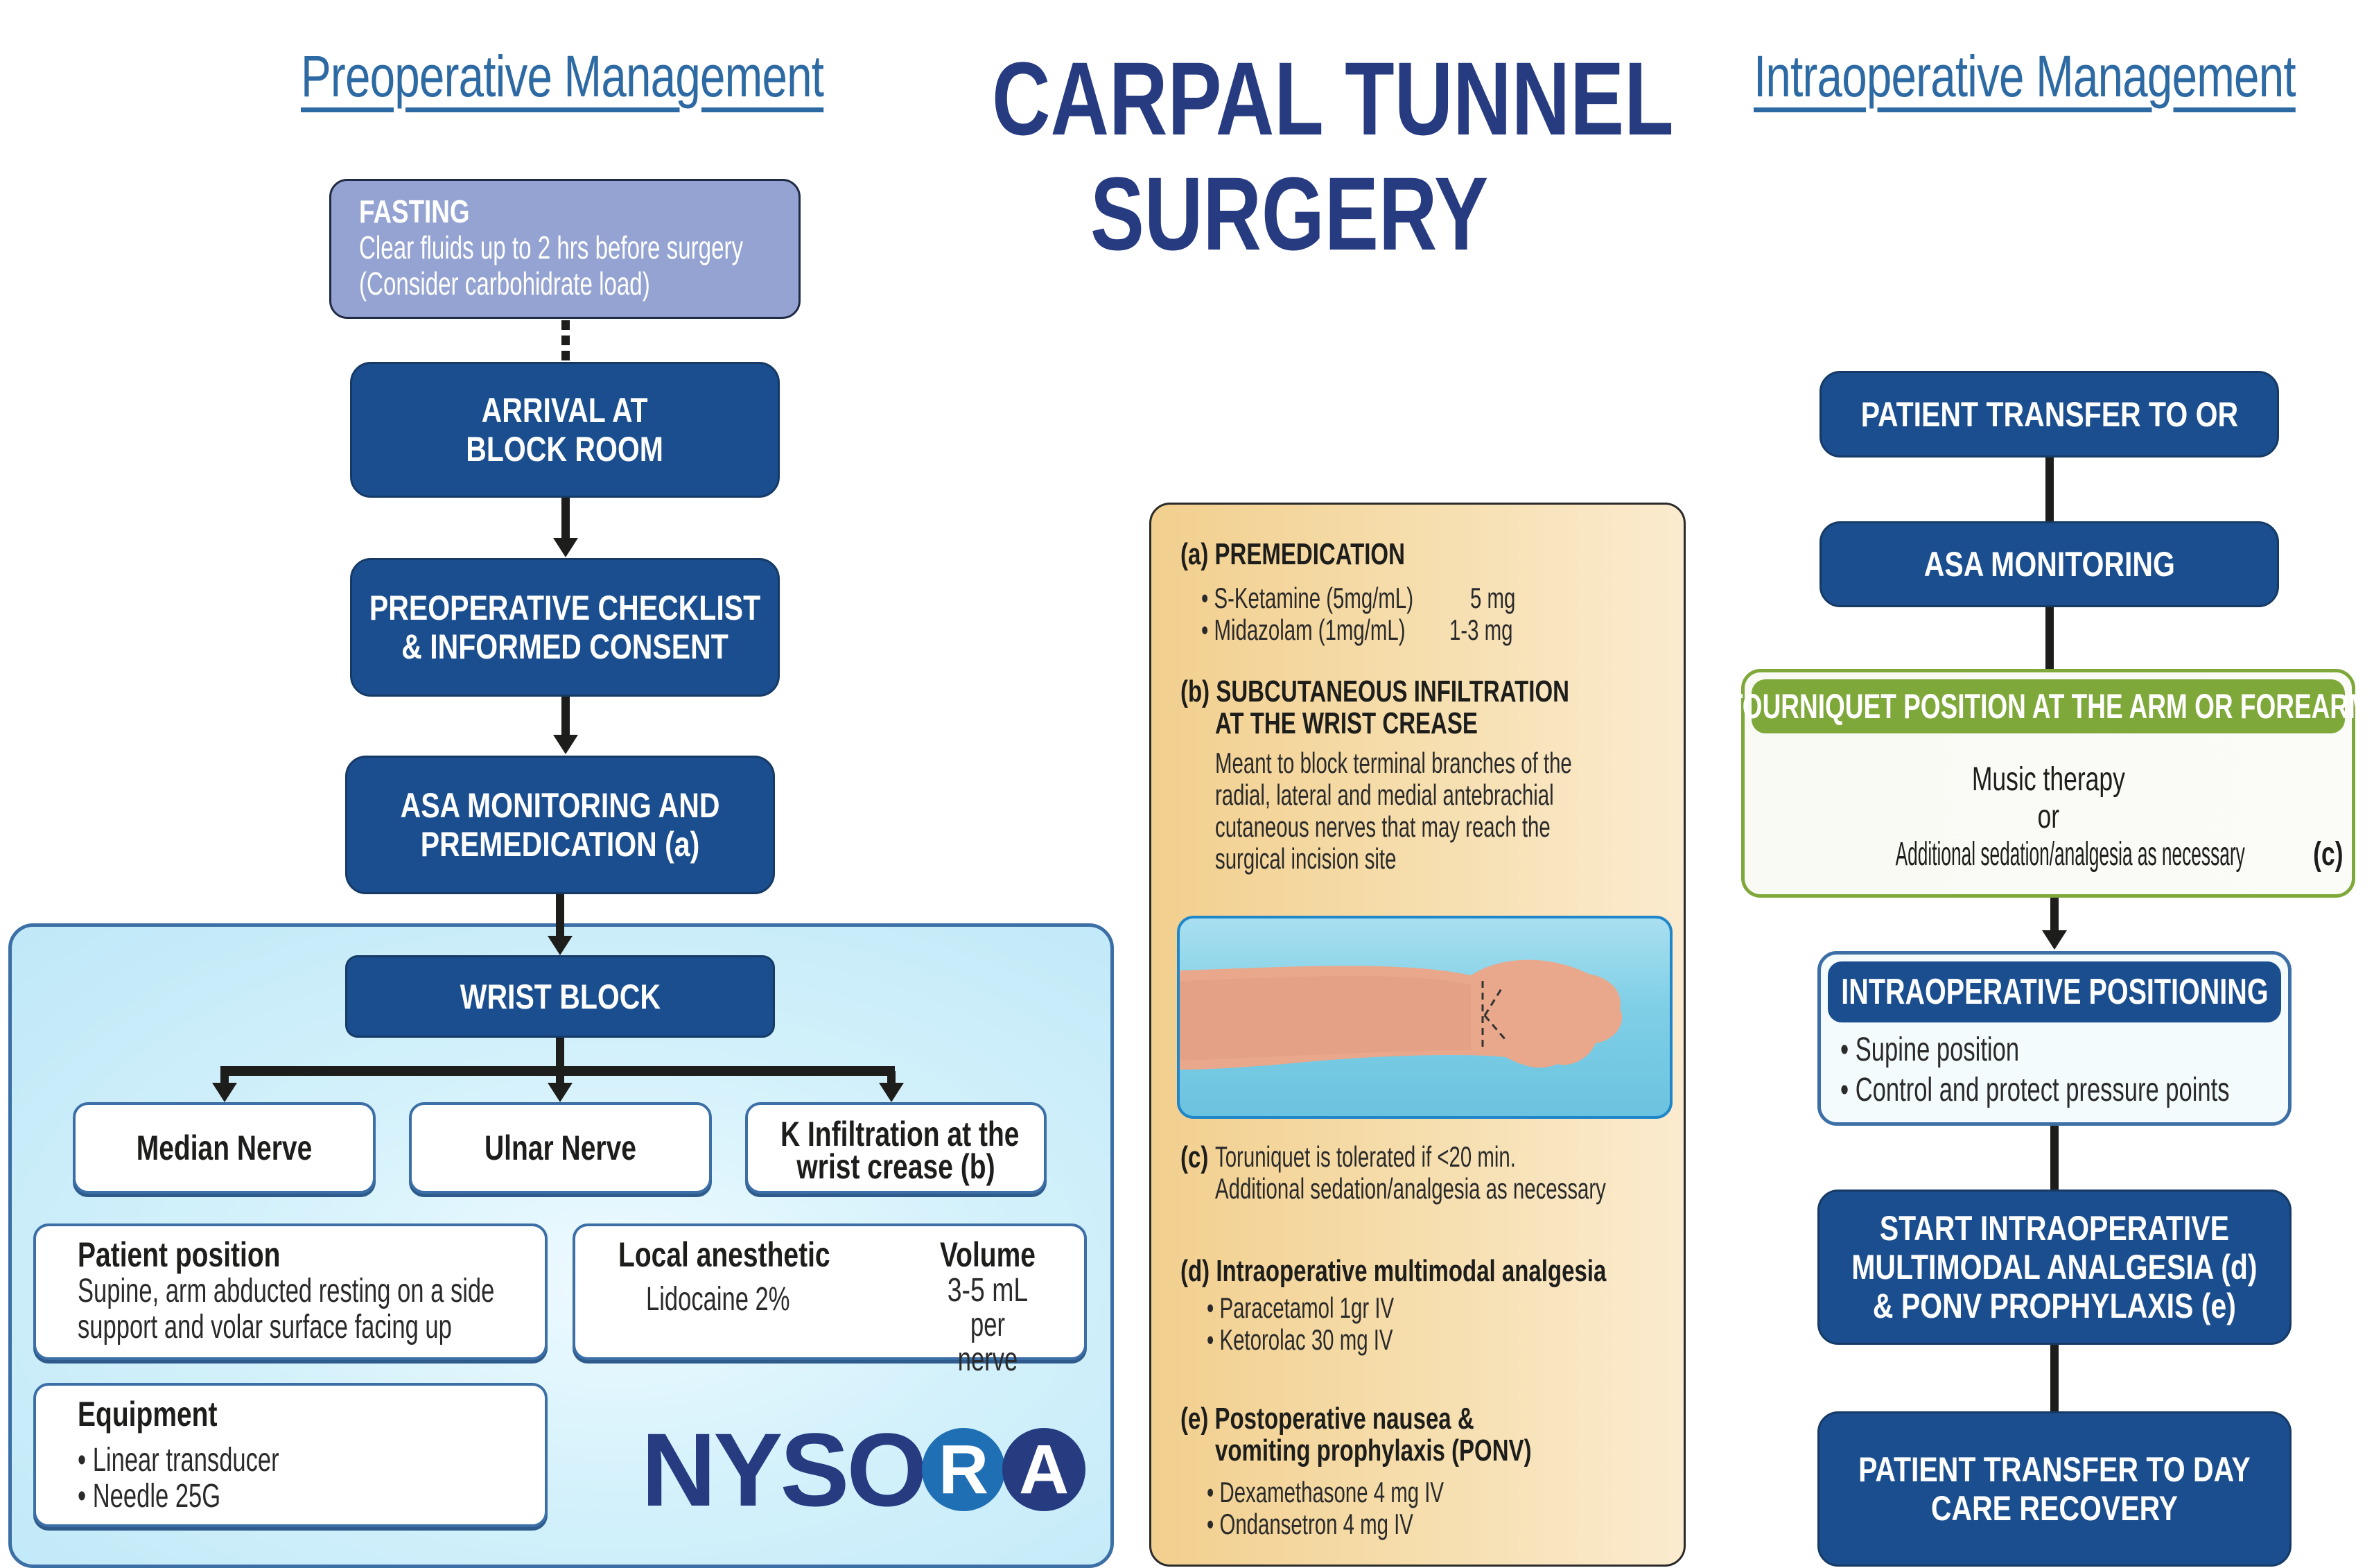 The height and width of the screenshot is (1568, 2374). I want to click on positioning-item: • Control and protect pressure points, so click(2035, 1090).